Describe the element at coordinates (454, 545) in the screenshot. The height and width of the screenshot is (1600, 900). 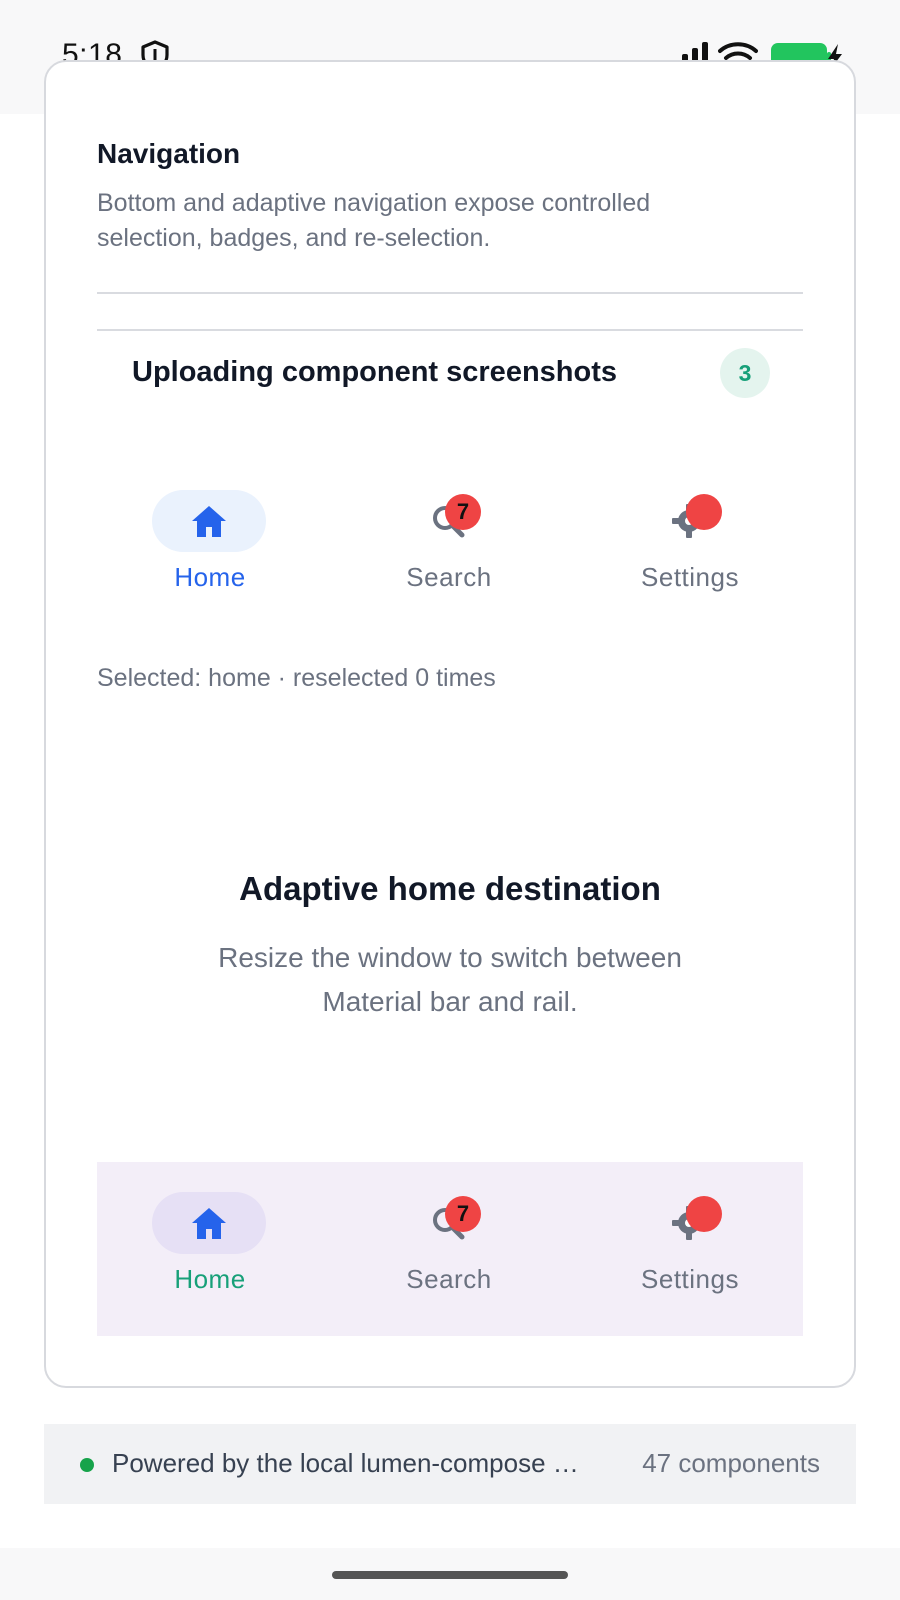
I see `top-nav-search: 7 Search` at that location.